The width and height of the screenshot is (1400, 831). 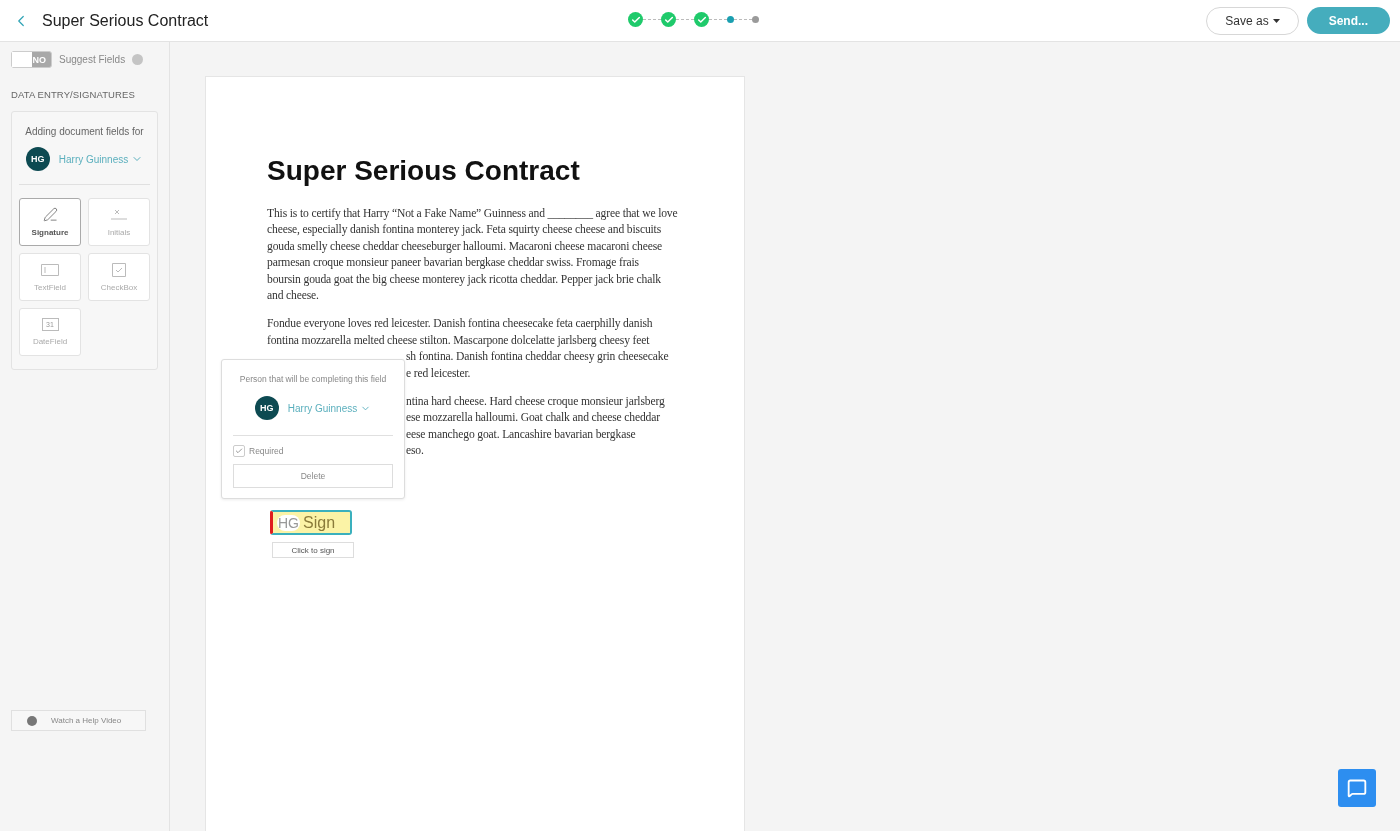 What do you see at coordinates (533, 418) in the screenshot?
I see `document-text-line: ese mozzarella halloumi. Goat chalk and cheese cheddar` at bounding box center [533, 418].